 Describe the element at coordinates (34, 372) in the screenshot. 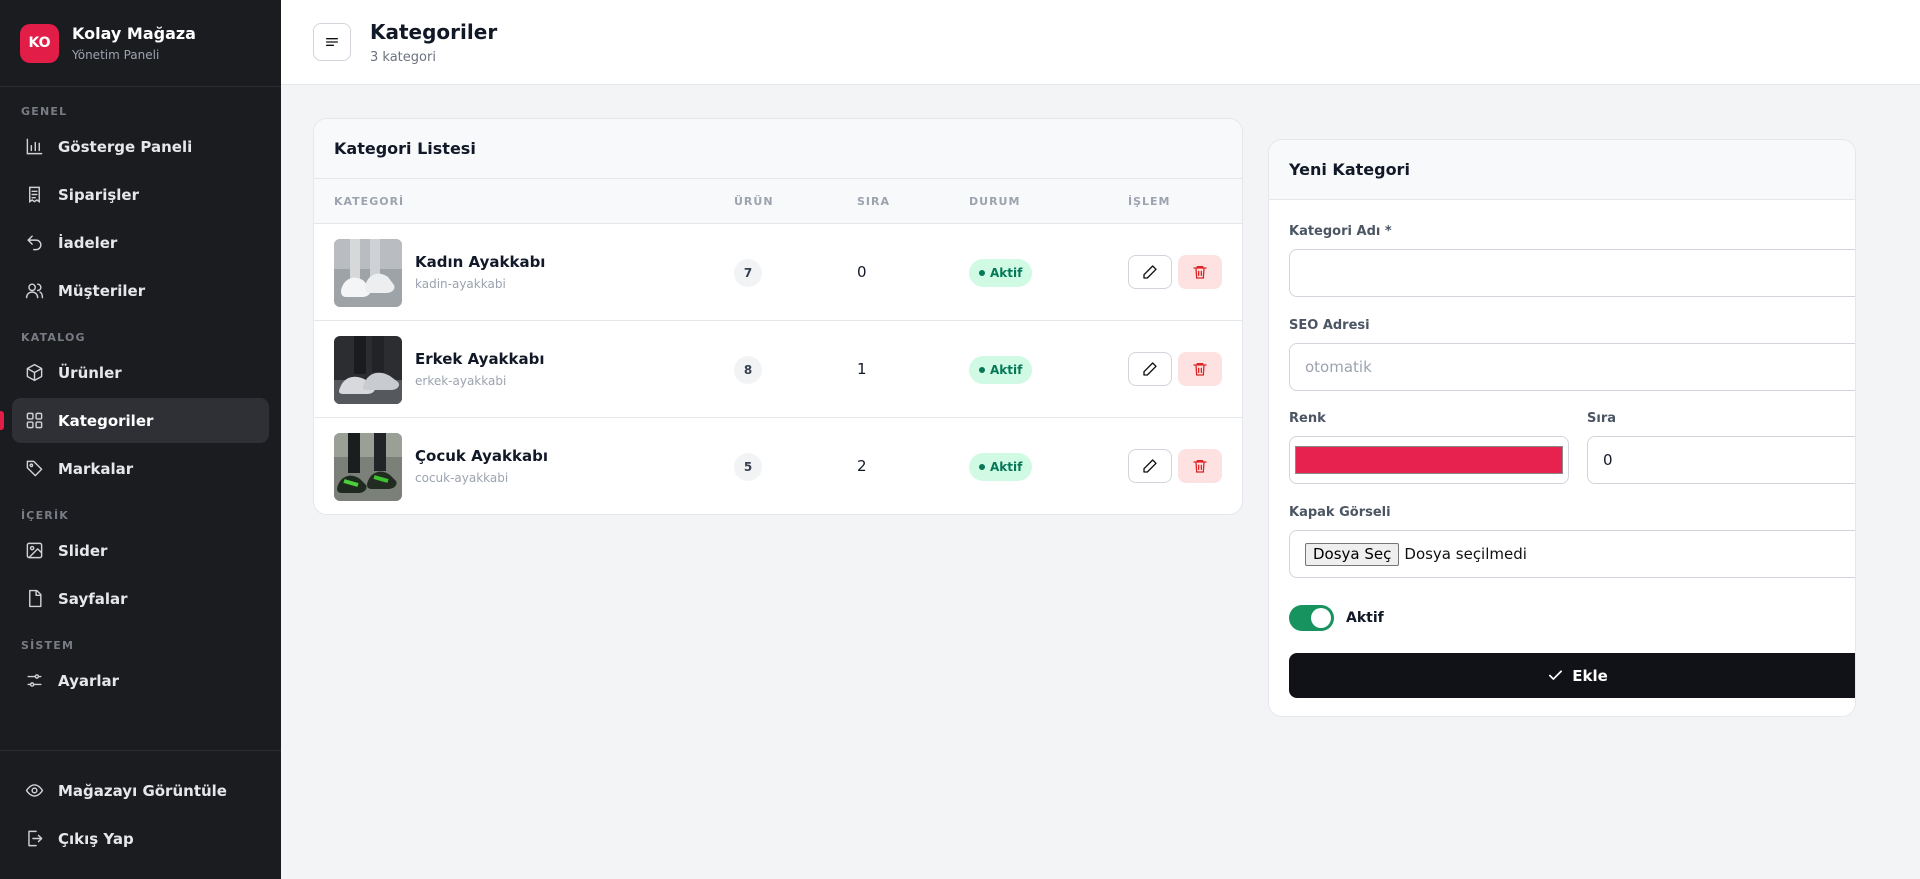

I see `package-icon` at that location.